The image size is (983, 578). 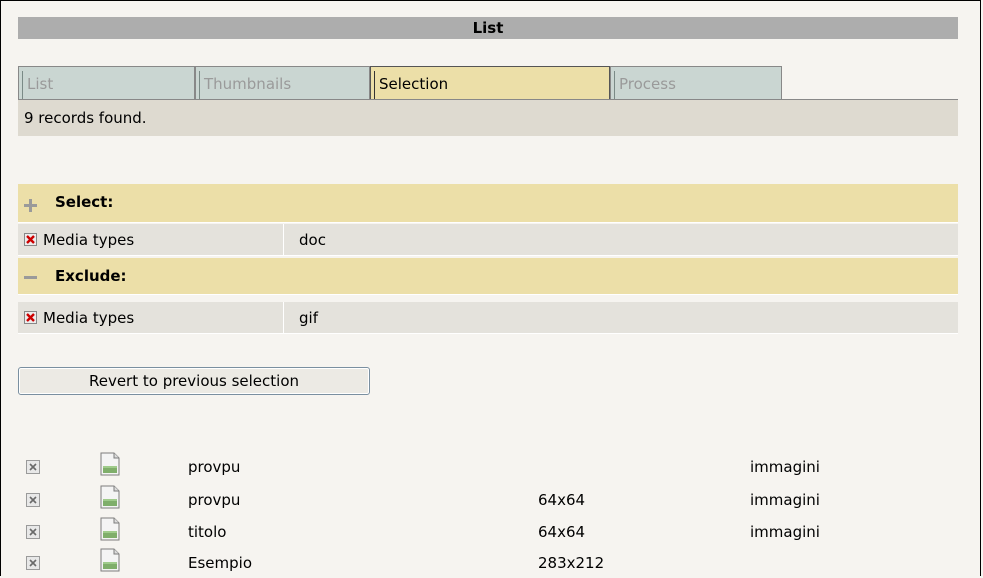 What do you see at coordinates (488, 118) in the screenshot?
I see `records-found-status: 9 records found.` at bounding box center [488, 118].